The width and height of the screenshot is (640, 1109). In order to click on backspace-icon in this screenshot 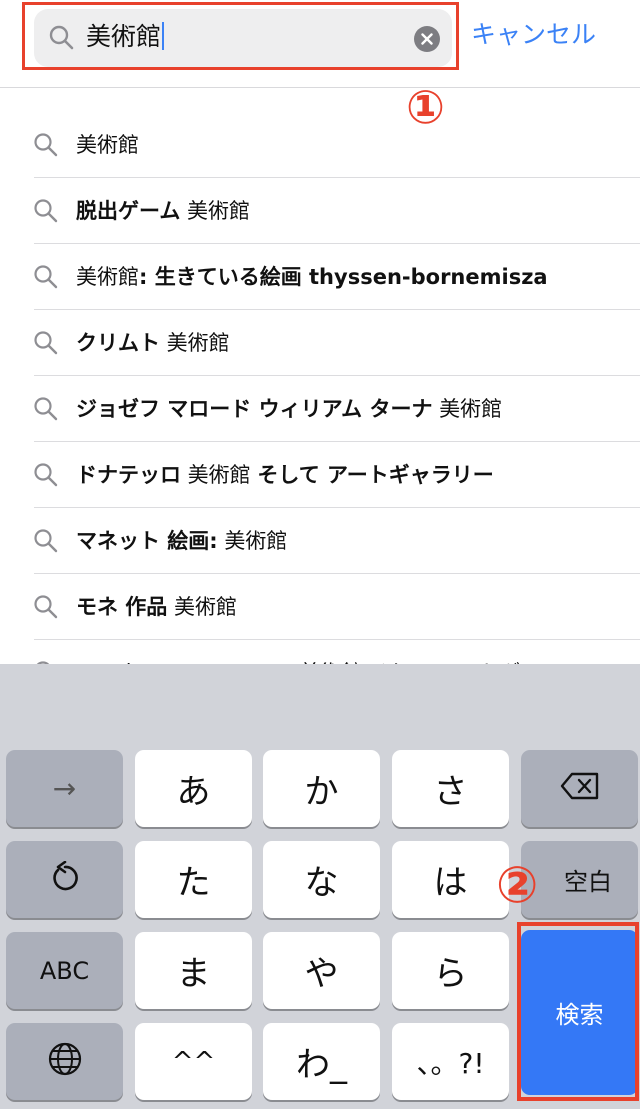, I will do `click(580, 789)`.